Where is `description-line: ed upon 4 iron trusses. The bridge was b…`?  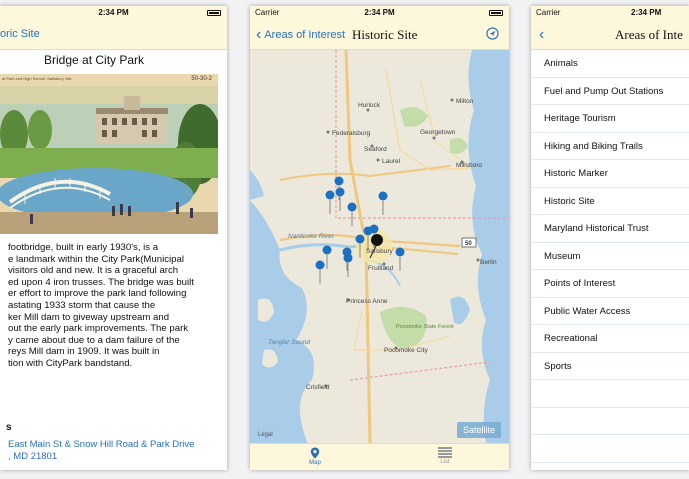 description-line: ed upon 4 iron trusses. The bridge was b… is located at coordinates (101, 282).